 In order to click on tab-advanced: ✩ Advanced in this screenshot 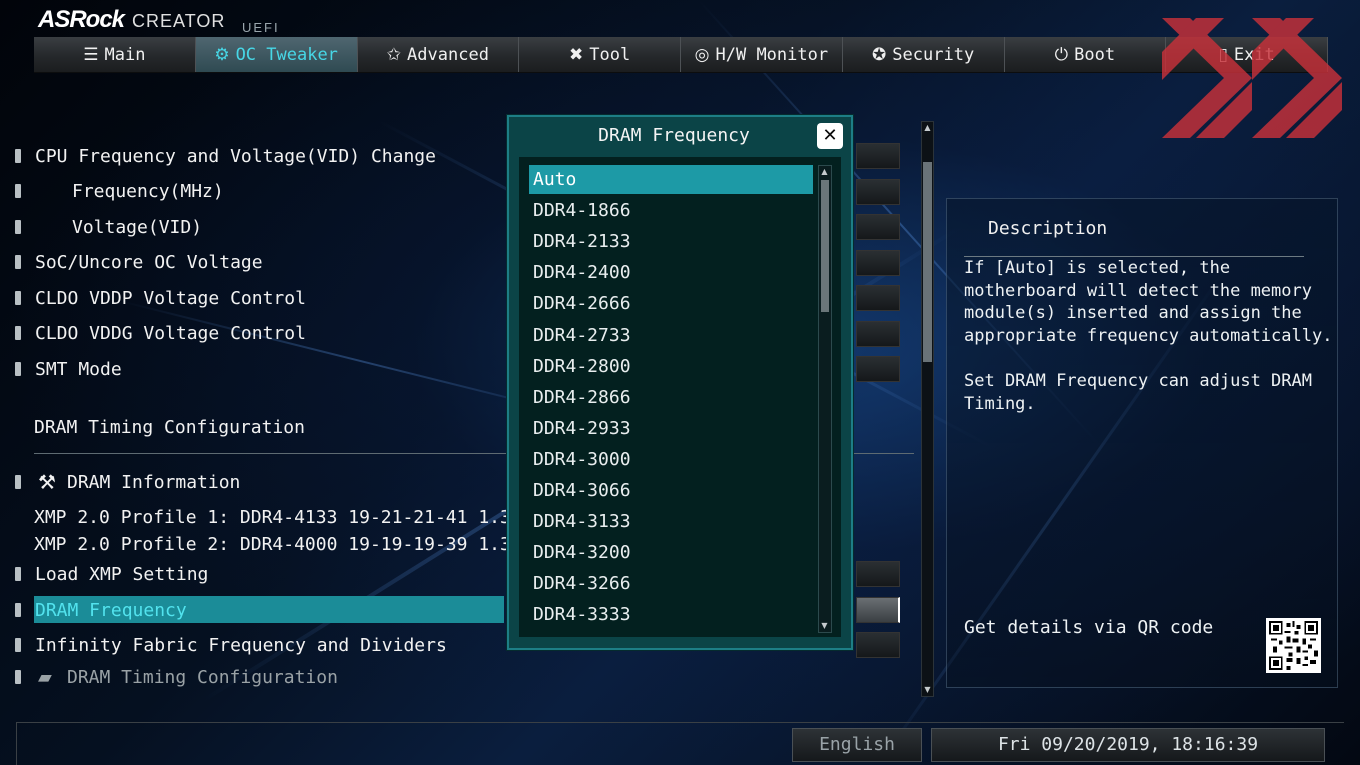, I will do `click(439, 54)`.